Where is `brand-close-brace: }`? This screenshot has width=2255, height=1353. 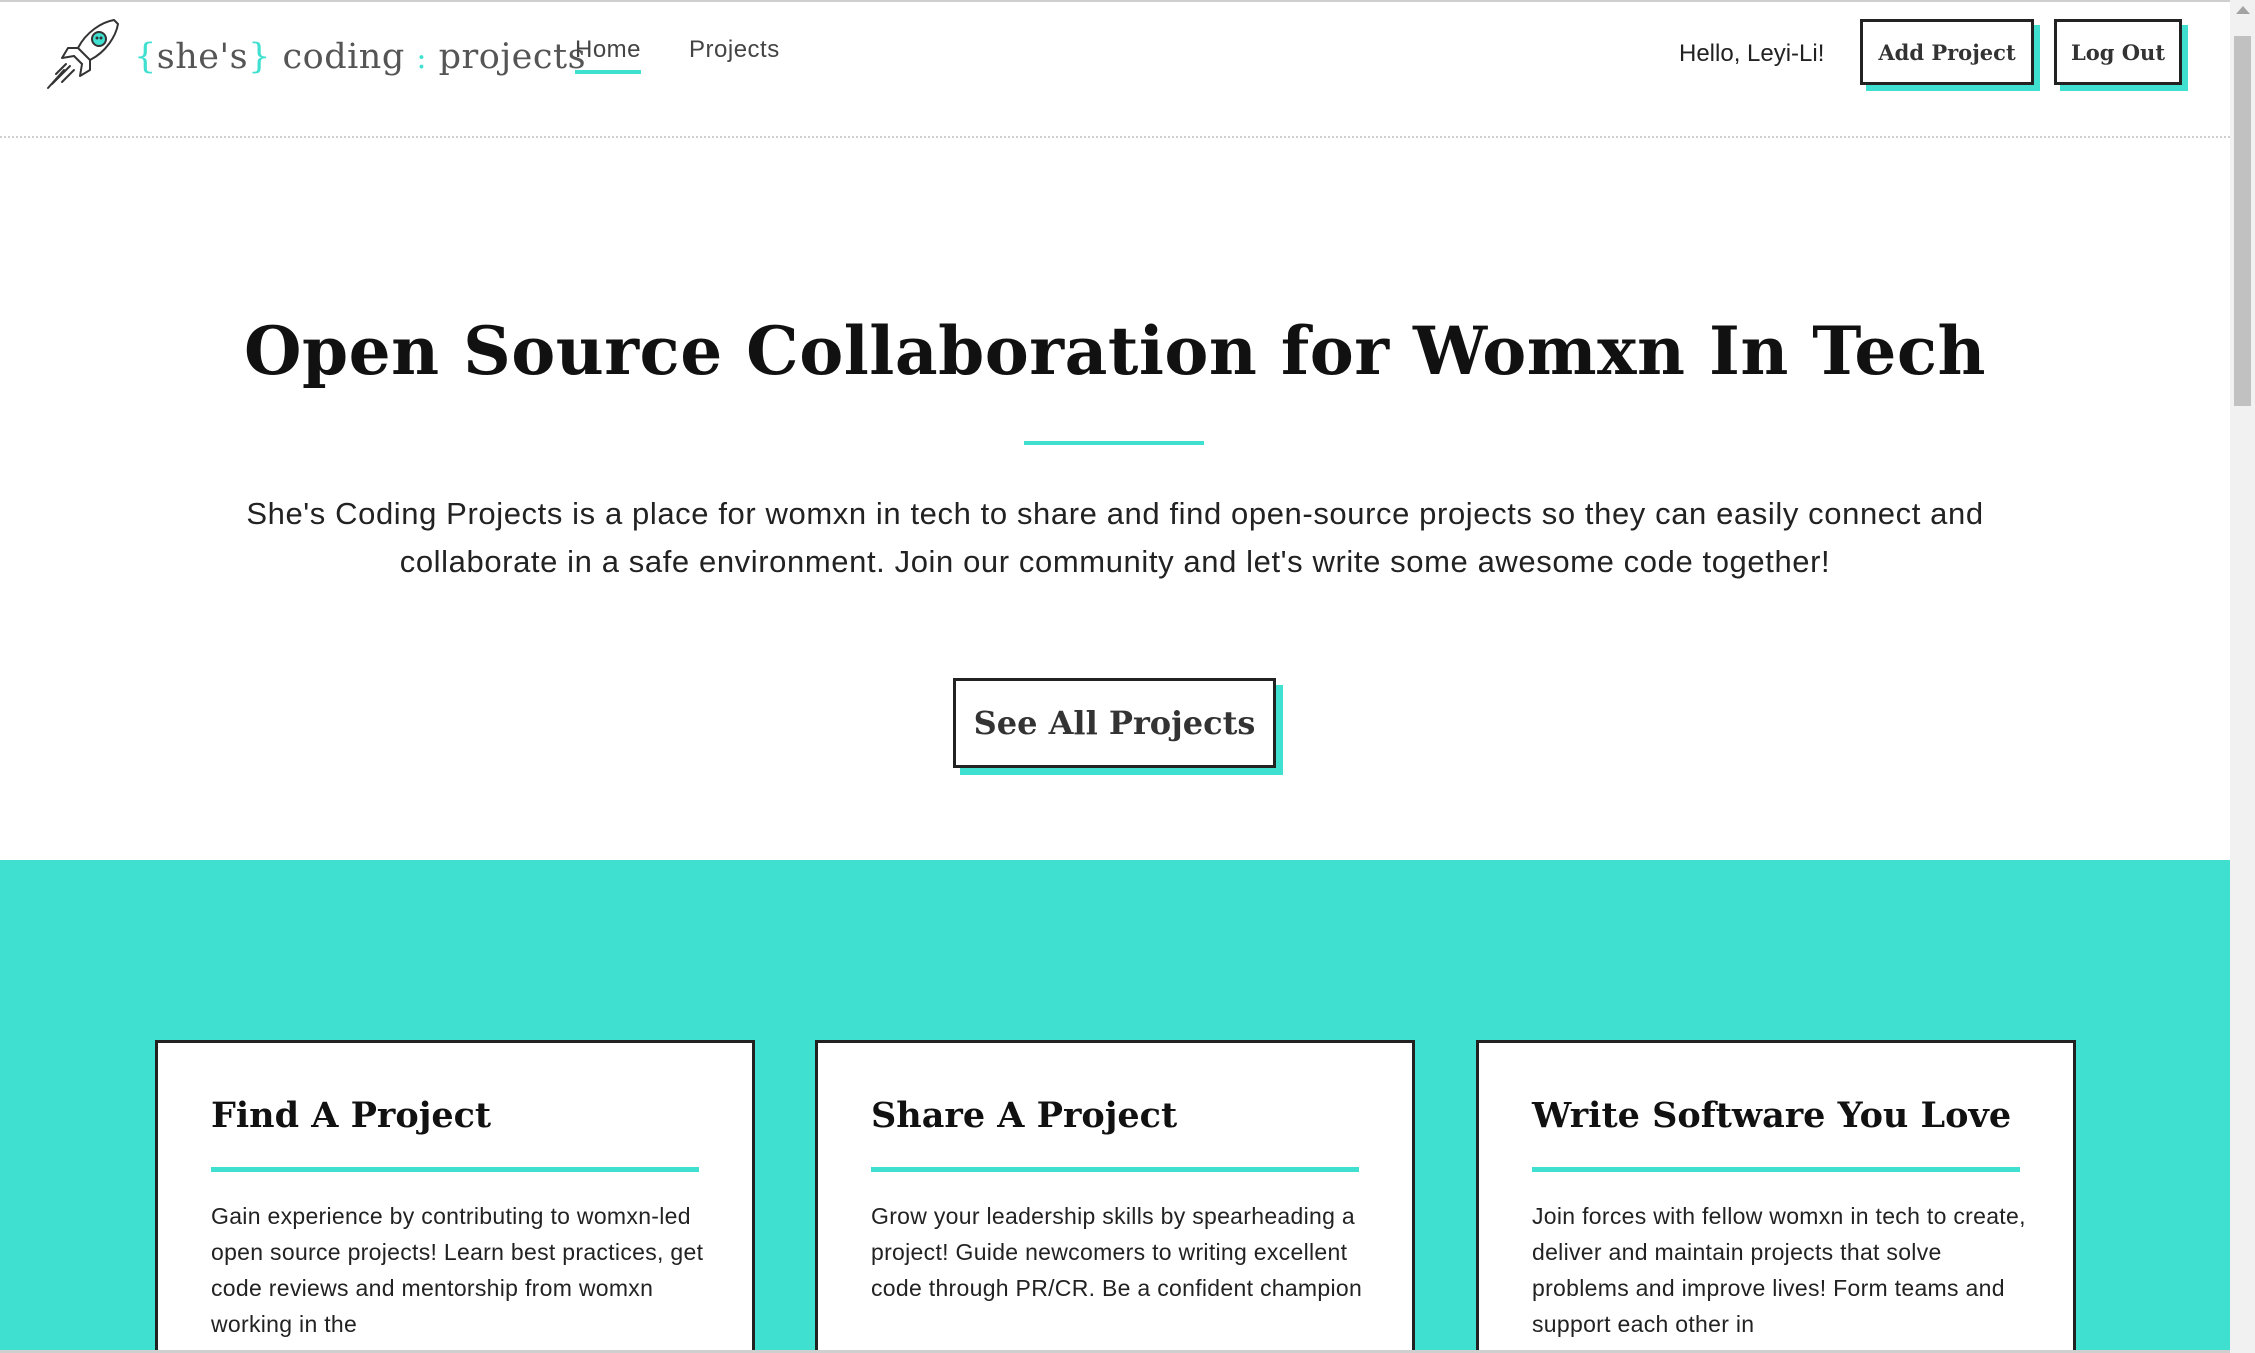 brand-close-brace: } is located at coordinates (259, 57).